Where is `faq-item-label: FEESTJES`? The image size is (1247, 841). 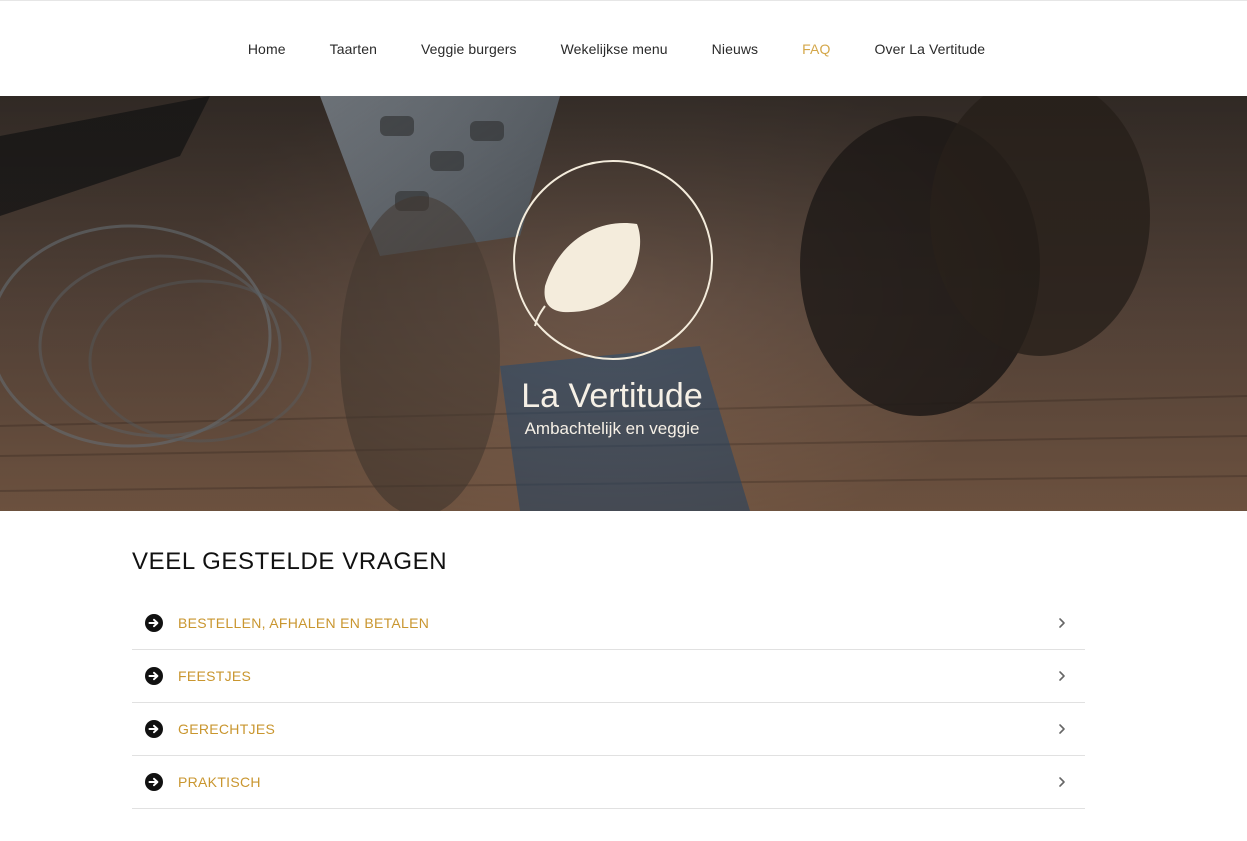 faq-item-label: FEESTJES is located at coordinates (215, 675).